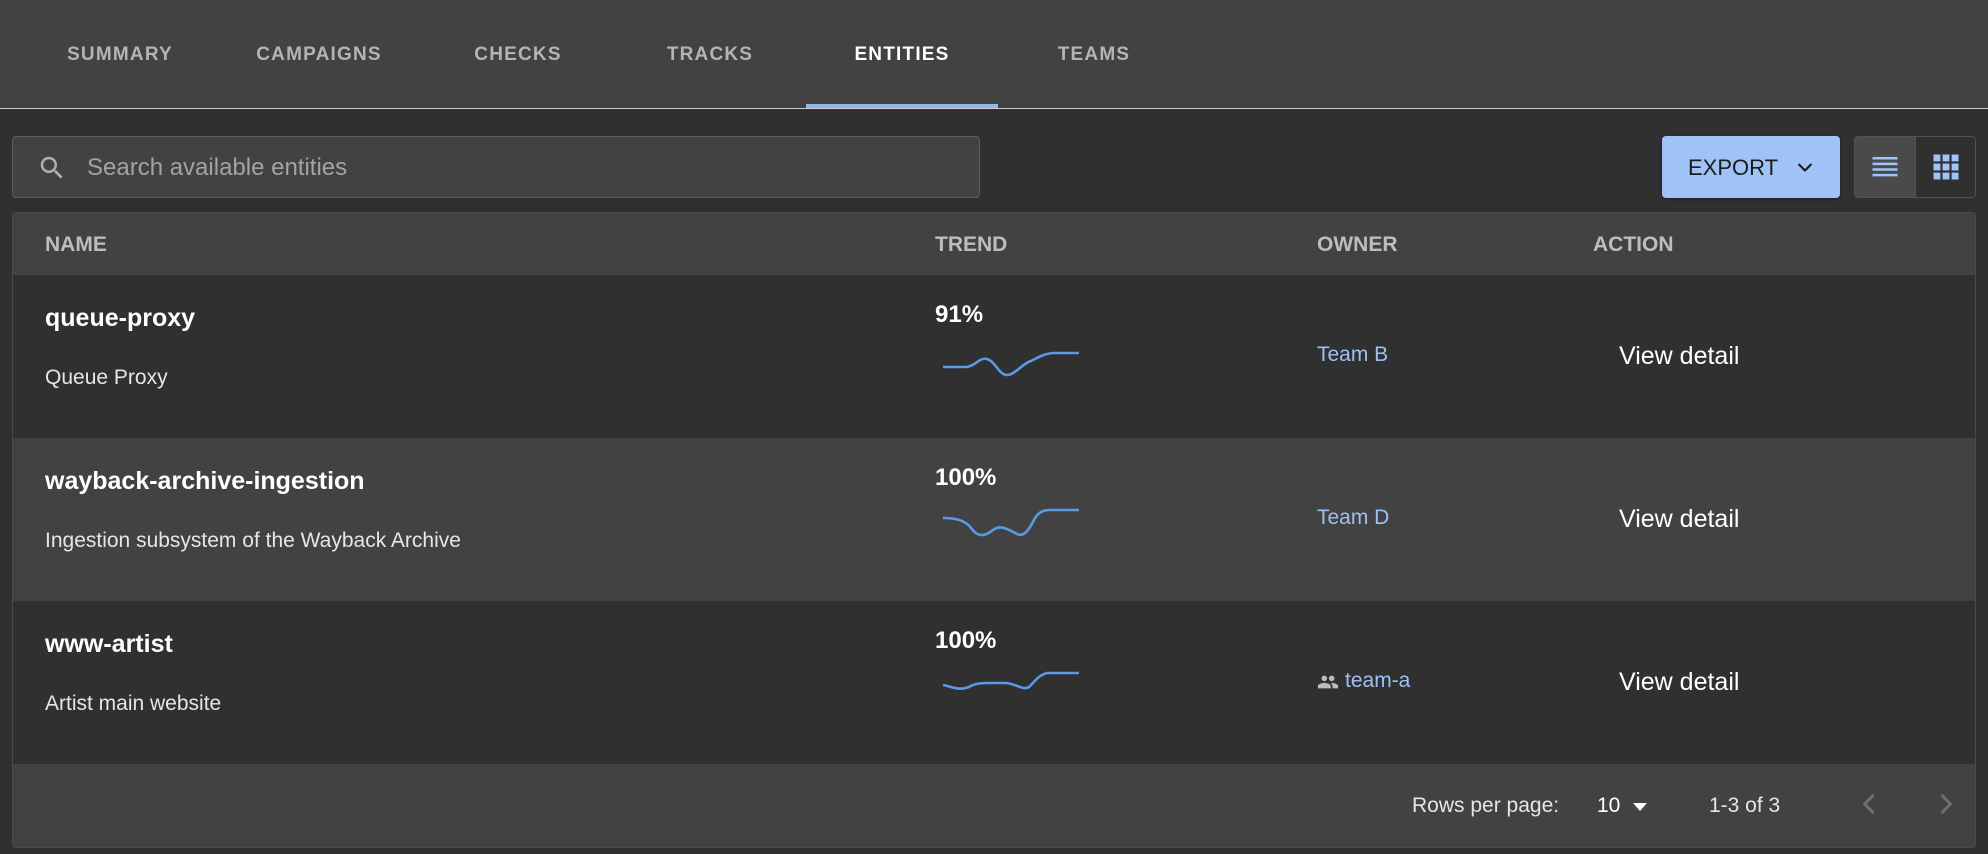  I want to click on list-view-icon, so click(1885, 167).